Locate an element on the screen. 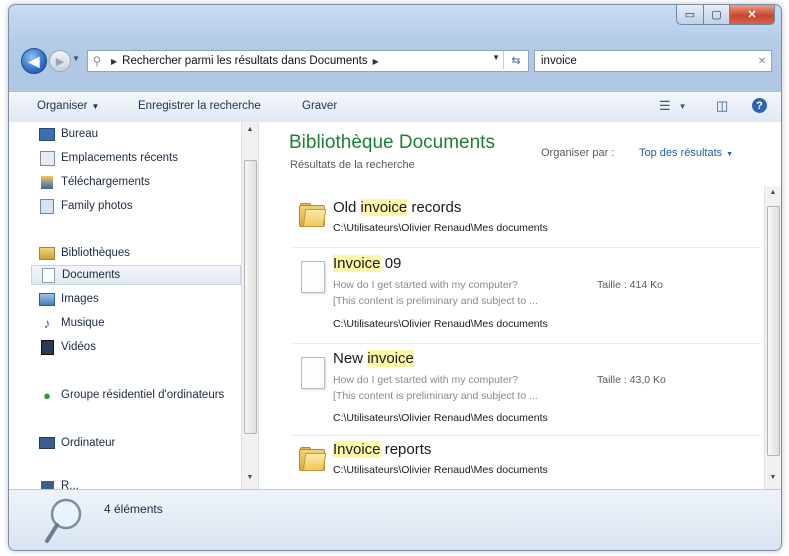 This screenshot has height=556, width=789. sidebar-item-bibliotheques: Bibliothèques is located at coordinates (84, 253).